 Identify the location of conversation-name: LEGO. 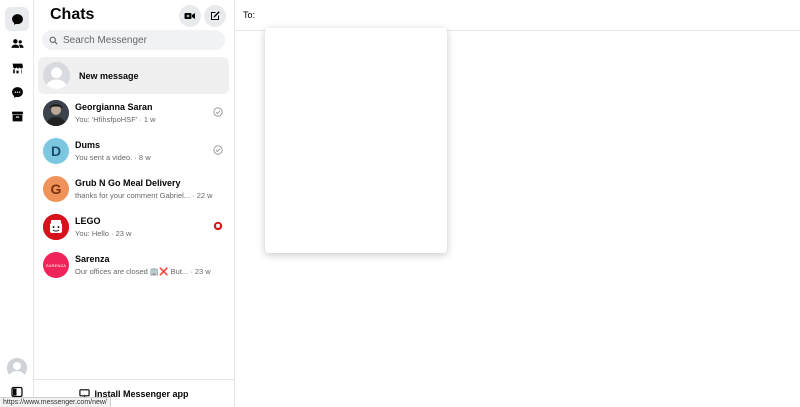
(88, 221).